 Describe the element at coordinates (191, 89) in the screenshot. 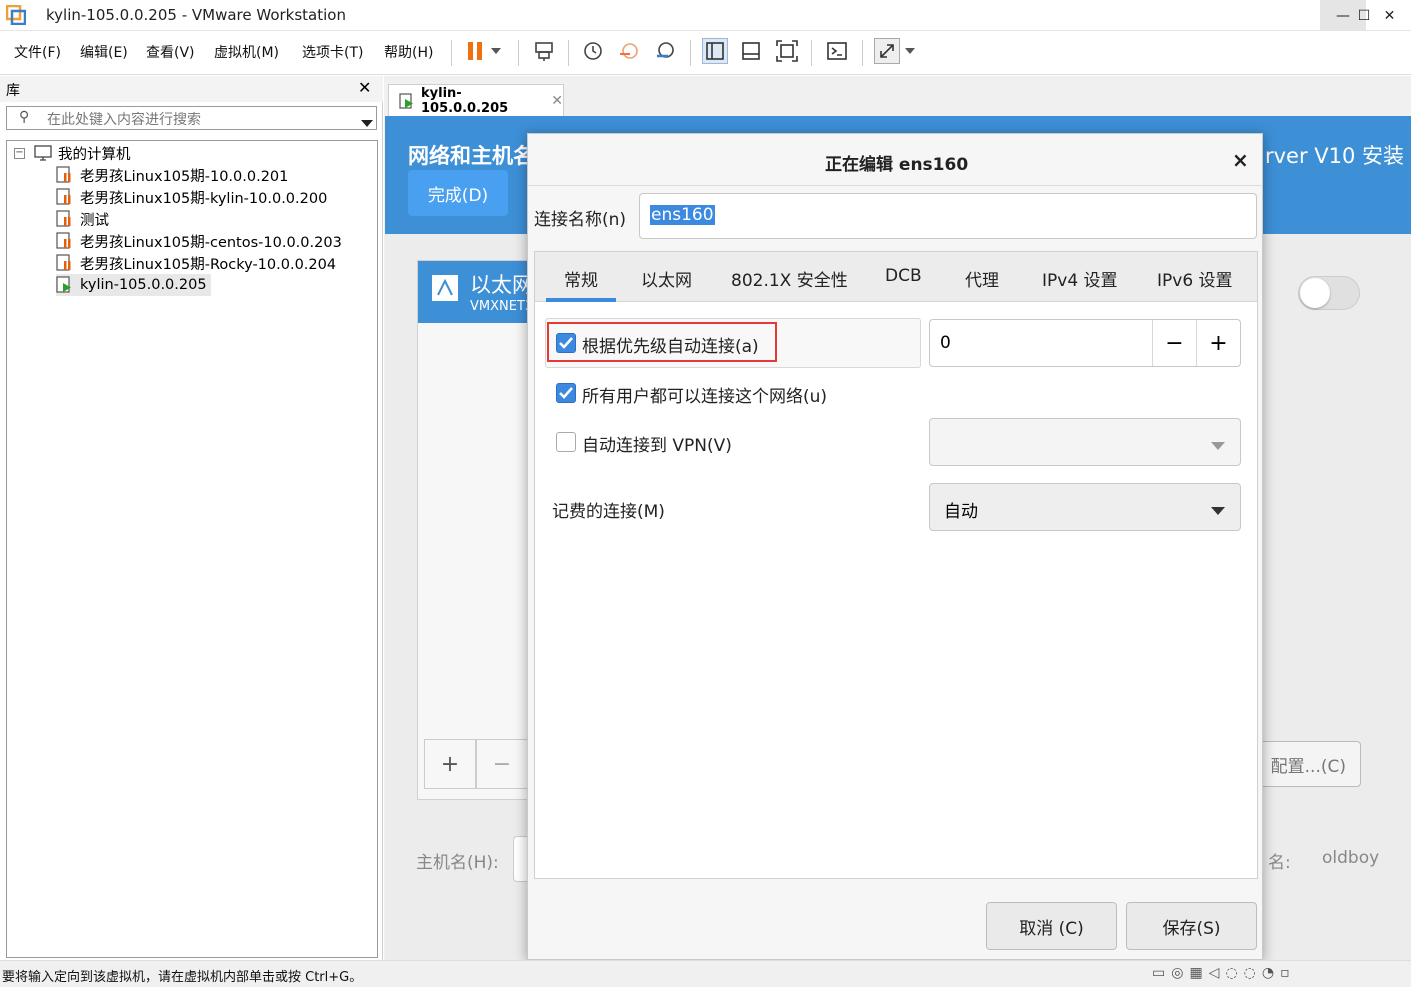

I see `library-header: 库 ✕` at that location.